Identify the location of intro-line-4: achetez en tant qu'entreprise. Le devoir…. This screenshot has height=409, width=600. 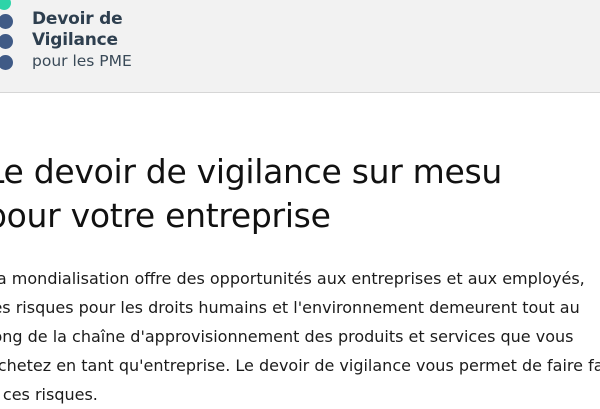
(300, 365).